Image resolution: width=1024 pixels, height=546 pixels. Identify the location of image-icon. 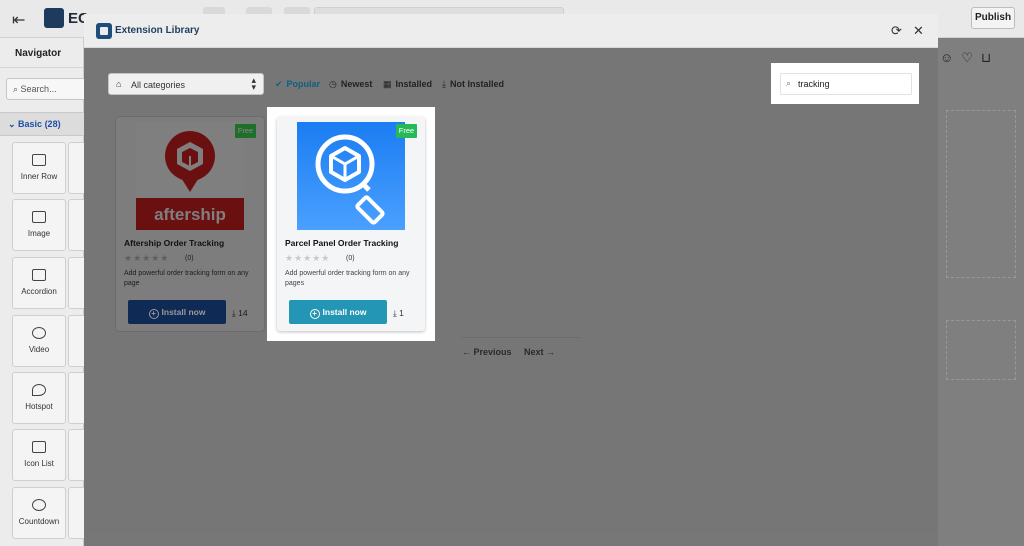
(39, 217).